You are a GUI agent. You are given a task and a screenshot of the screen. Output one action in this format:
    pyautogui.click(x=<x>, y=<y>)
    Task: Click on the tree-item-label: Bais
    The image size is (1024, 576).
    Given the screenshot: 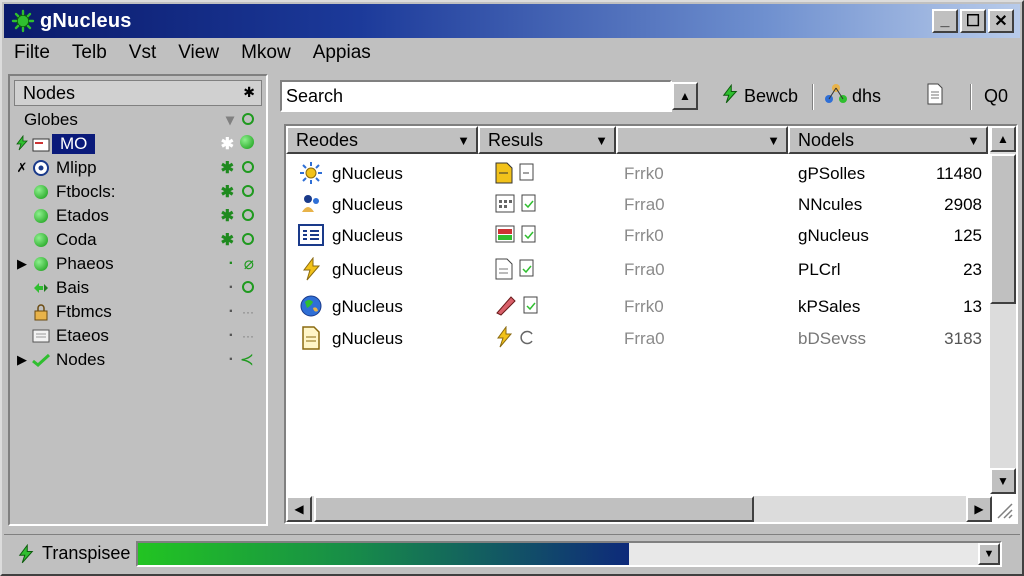 What is the action you would take?
    pyautogui.click(x=73, y=287)
    